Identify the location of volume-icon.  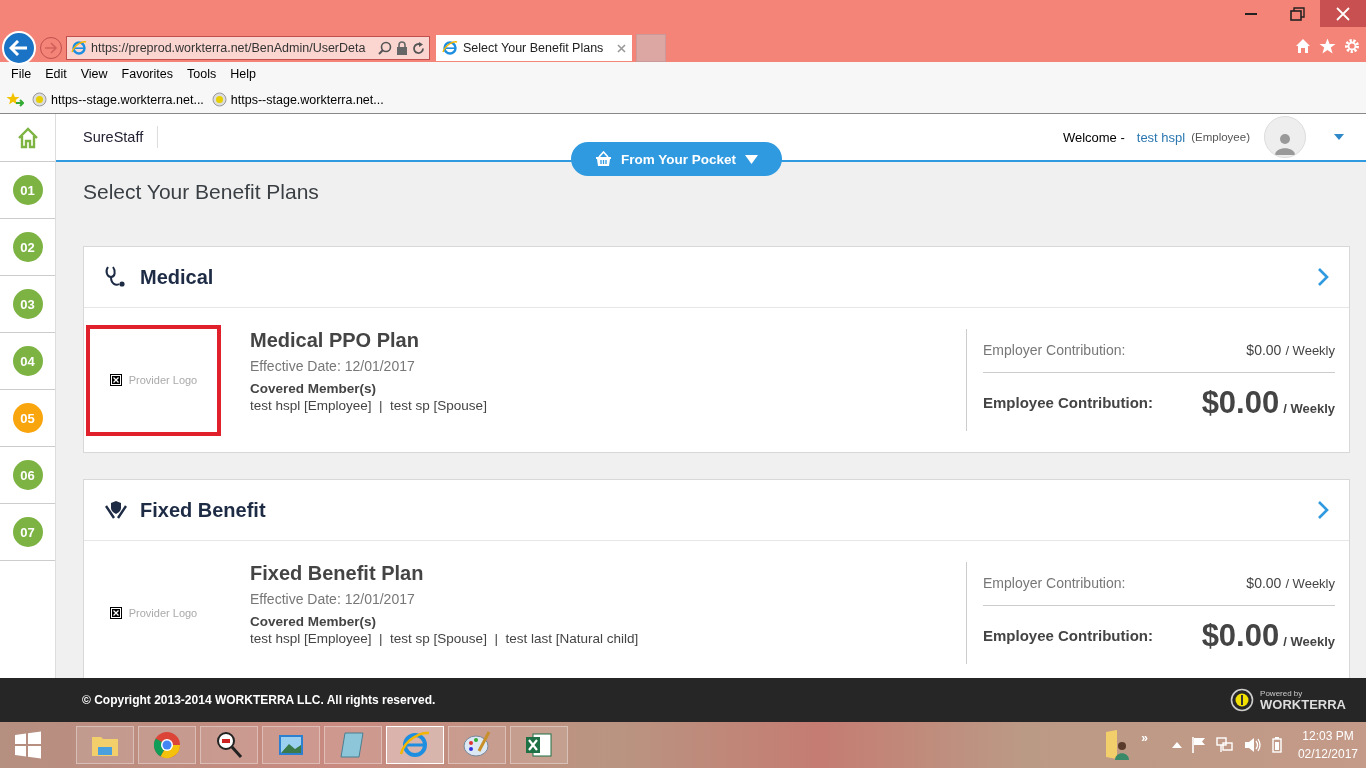
(1252, 745).